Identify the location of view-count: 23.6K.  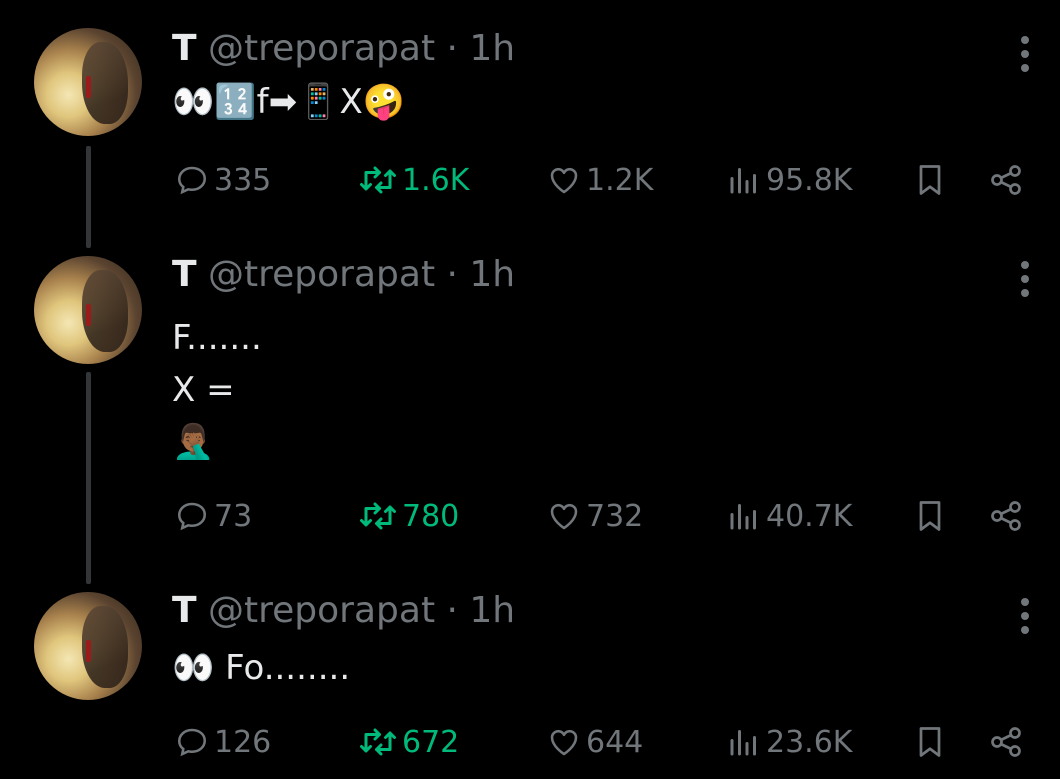
(809, 742).